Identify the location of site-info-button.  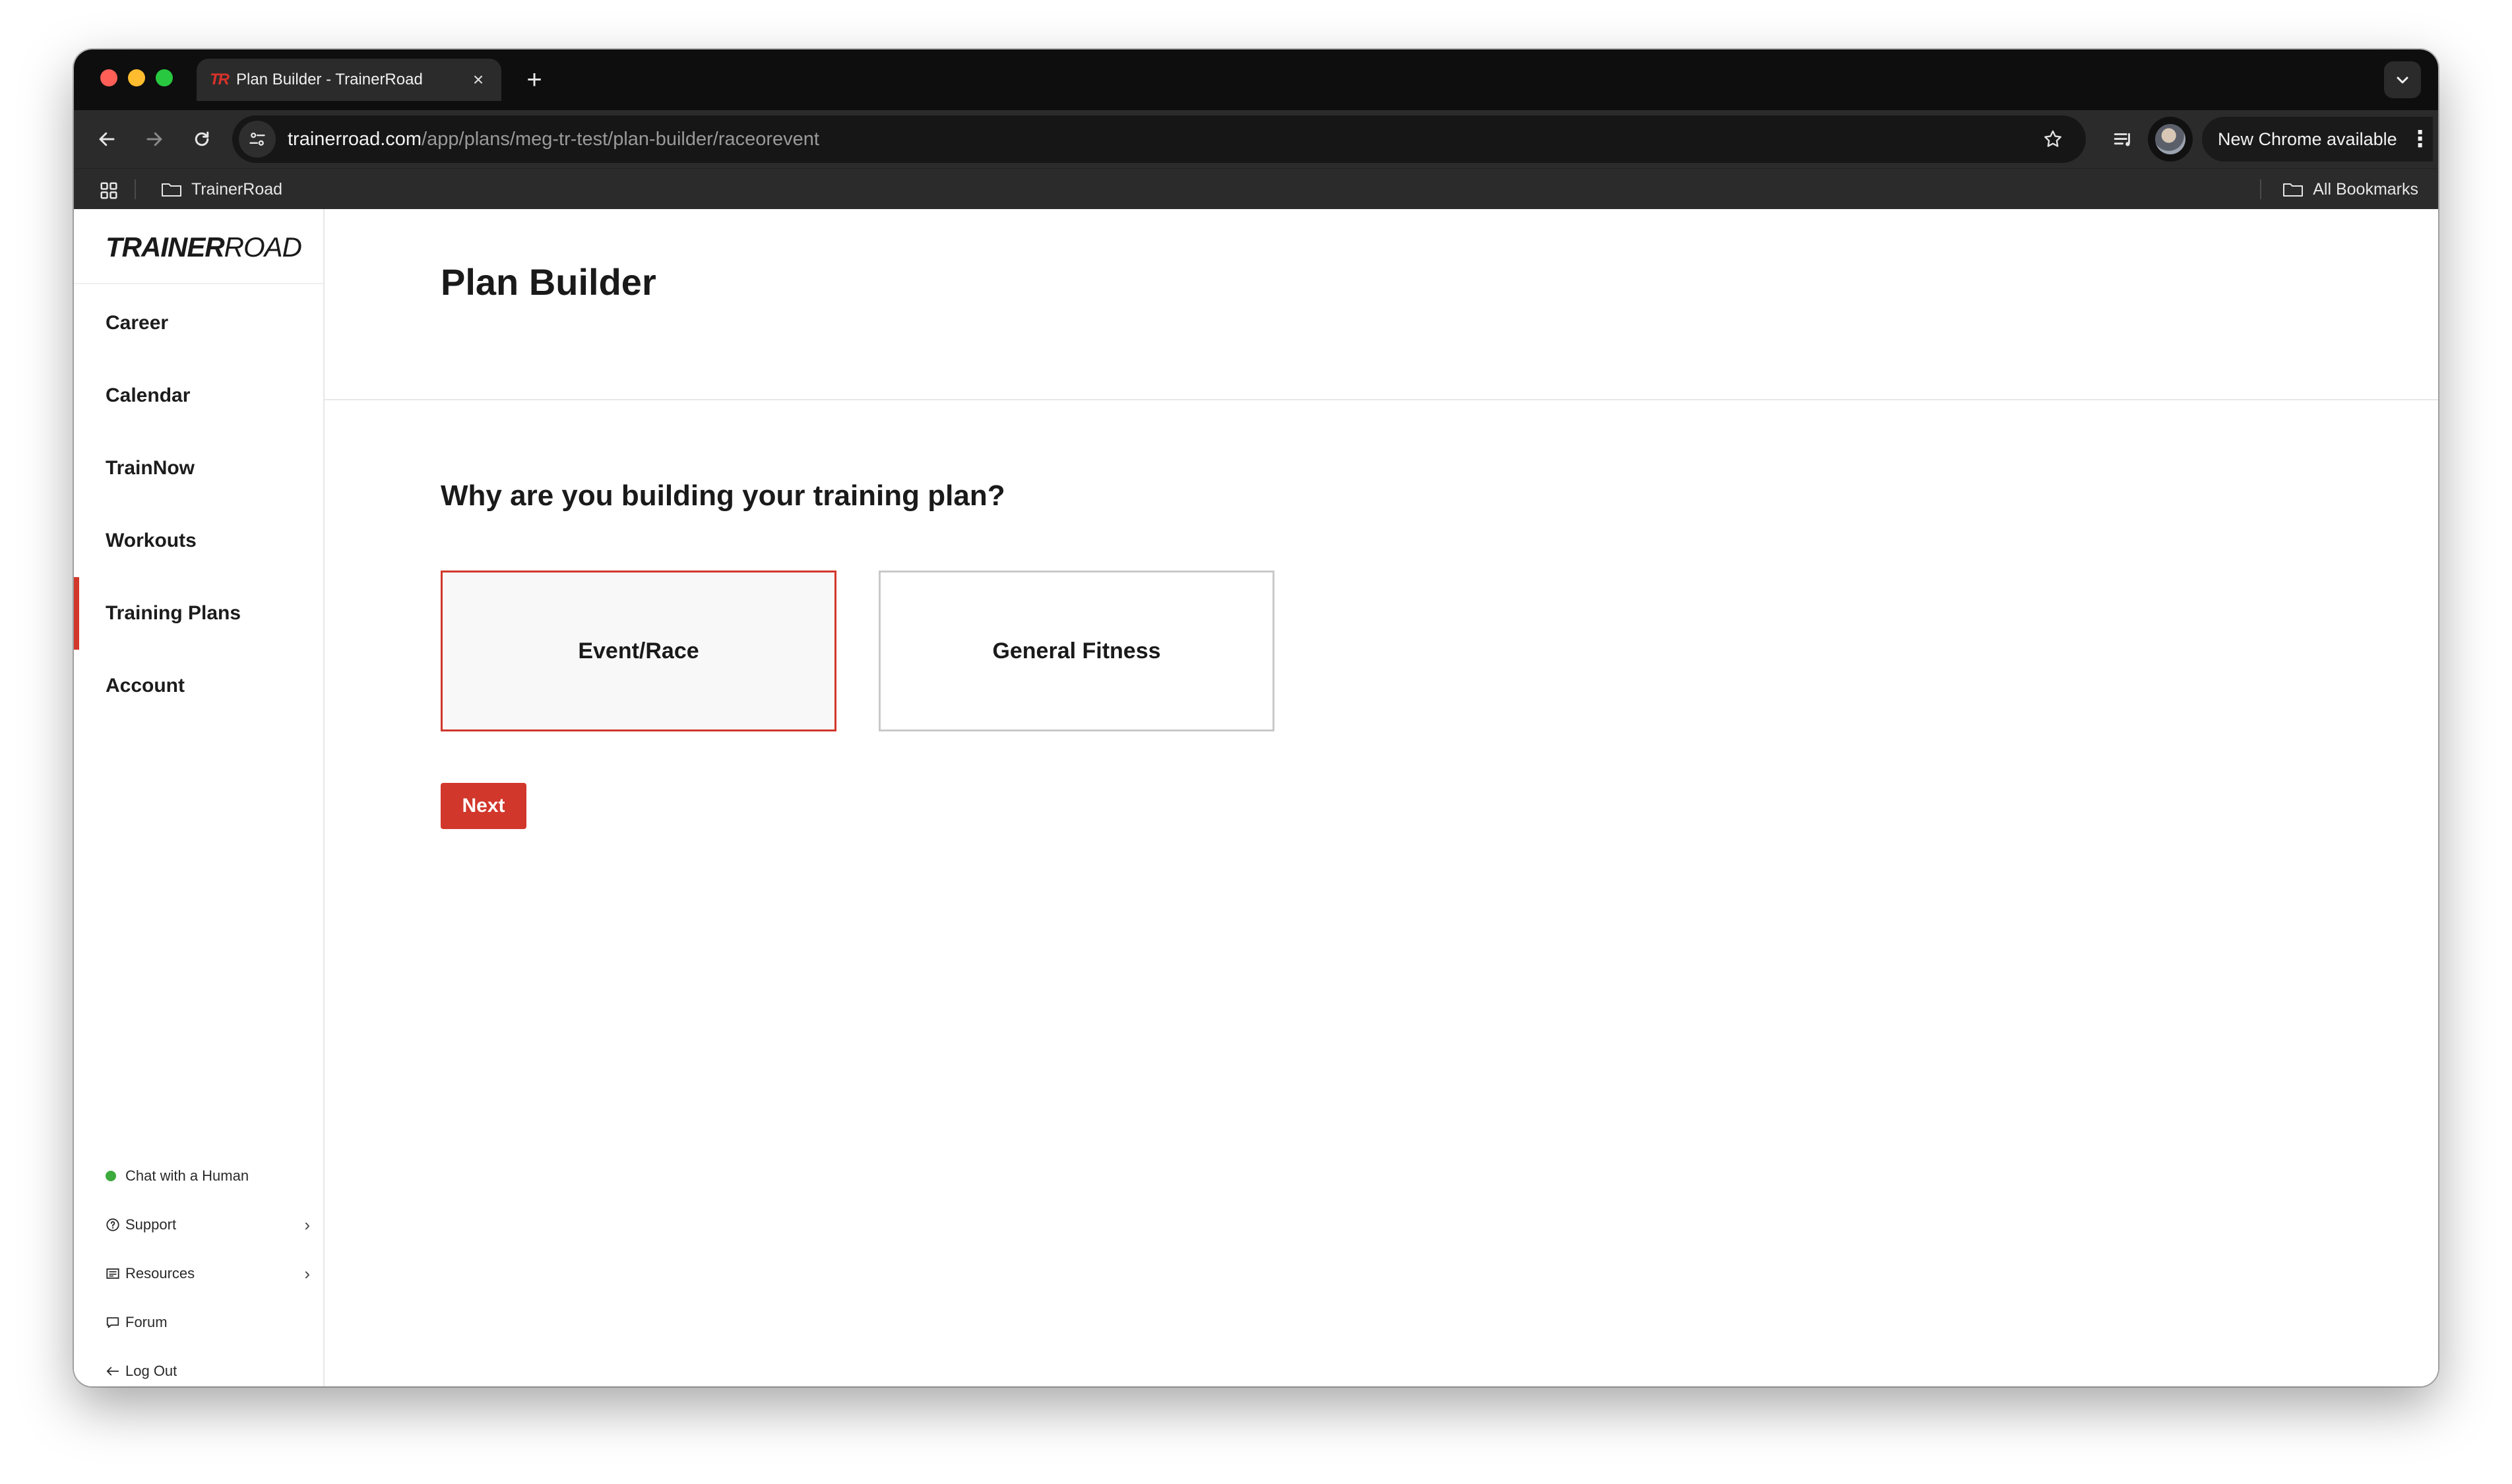
(258, 139).